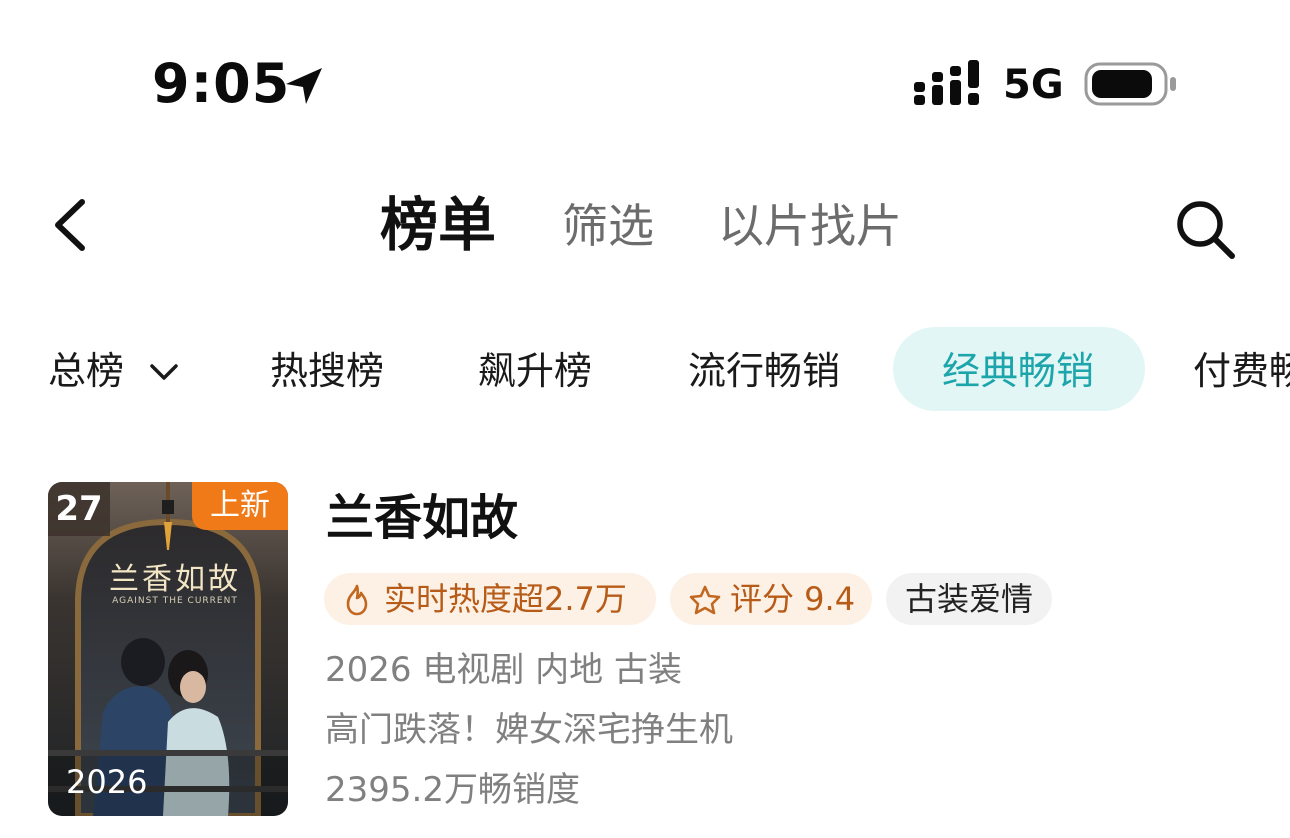 Image resolution: width=1290 pixels, height=838 pixels. Describe the element at coordinates (505, 599) in the screenshot. I see `heat-tag-text: 实时热度超2.7万` at that location.